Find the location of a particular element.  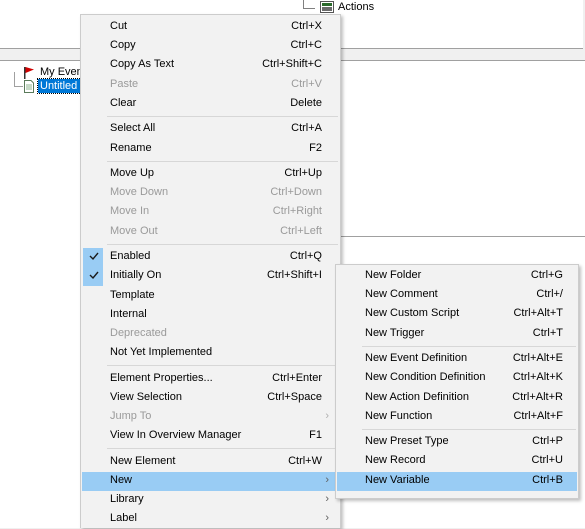

menu-item-deprecated: Deprecated is located at coordinates (210, 334).